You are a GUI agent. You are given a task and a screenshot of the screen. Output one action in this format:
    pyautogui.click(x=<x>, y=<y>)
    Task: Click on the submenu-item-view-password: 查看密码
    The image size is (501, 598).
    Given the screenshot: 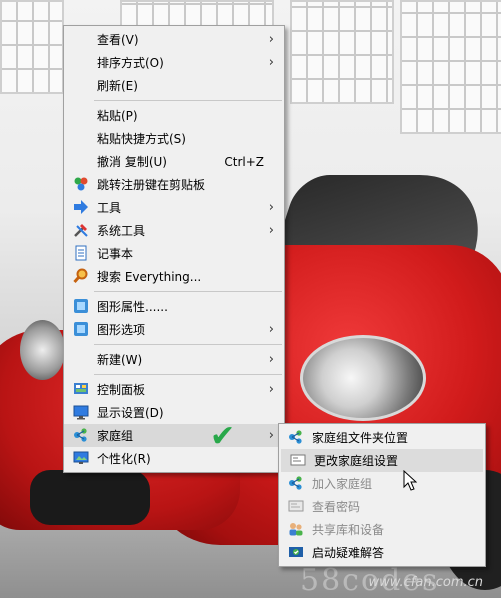 What is the action you would take?
    pyautogui.click(x=382, y=506)
    